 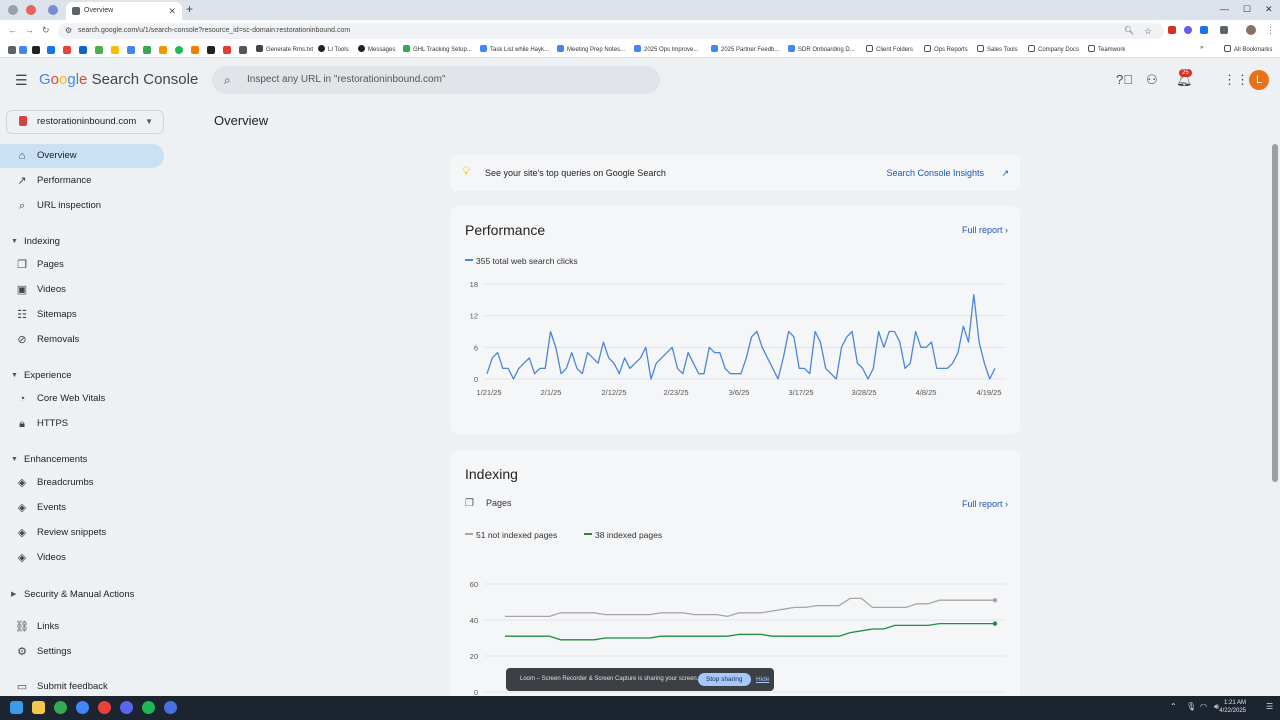 I want to click on windows-start-icon, so click(x=16, y=707).